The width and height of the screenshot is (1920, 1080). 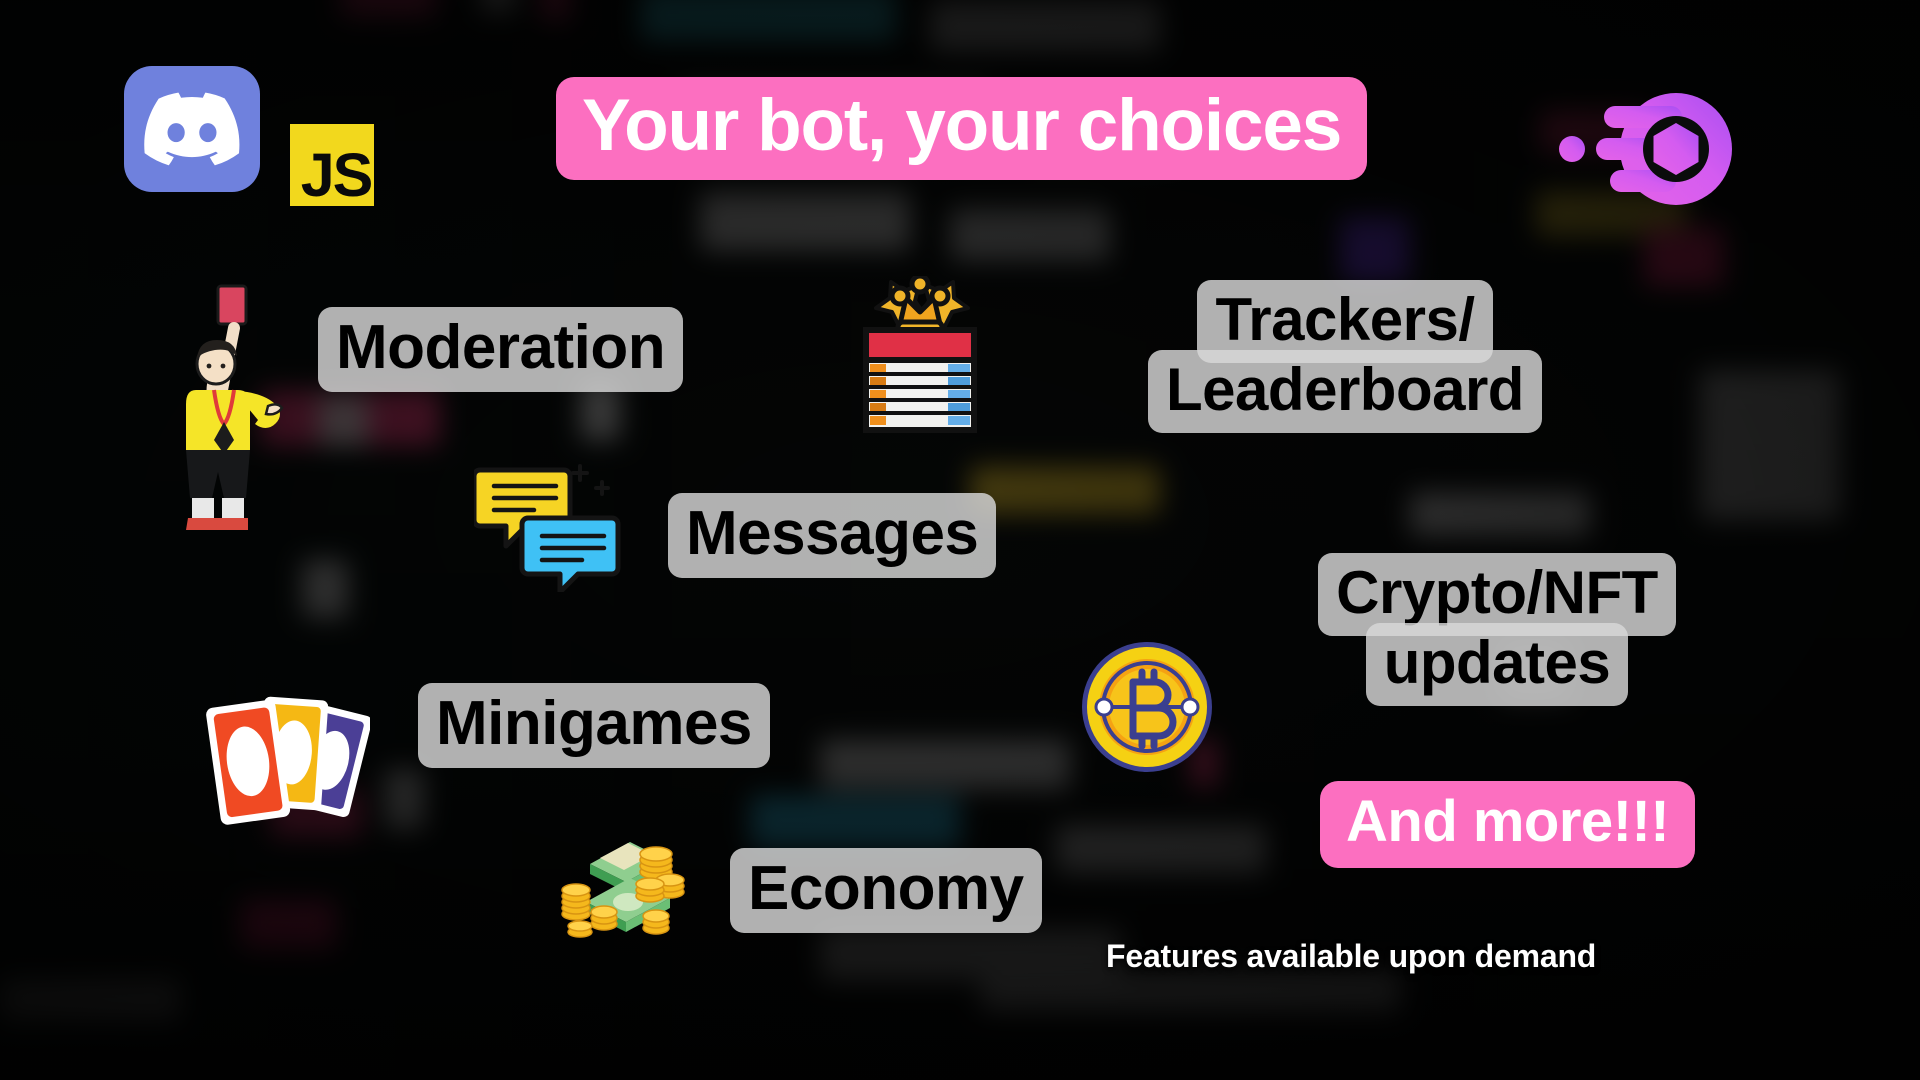 I want to click on referee-red-card-icon, so click(x=236, y=407).